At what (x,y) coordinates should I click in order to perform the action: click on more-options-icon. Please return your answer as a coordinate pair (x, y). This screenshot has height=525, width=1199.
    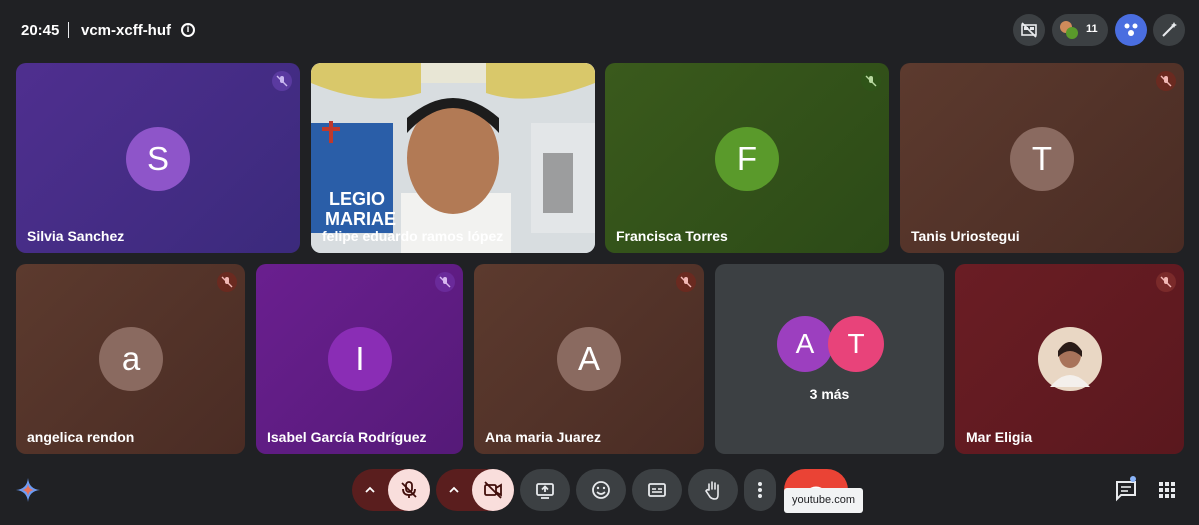
    Looking at the image, I should click on (760, 490).